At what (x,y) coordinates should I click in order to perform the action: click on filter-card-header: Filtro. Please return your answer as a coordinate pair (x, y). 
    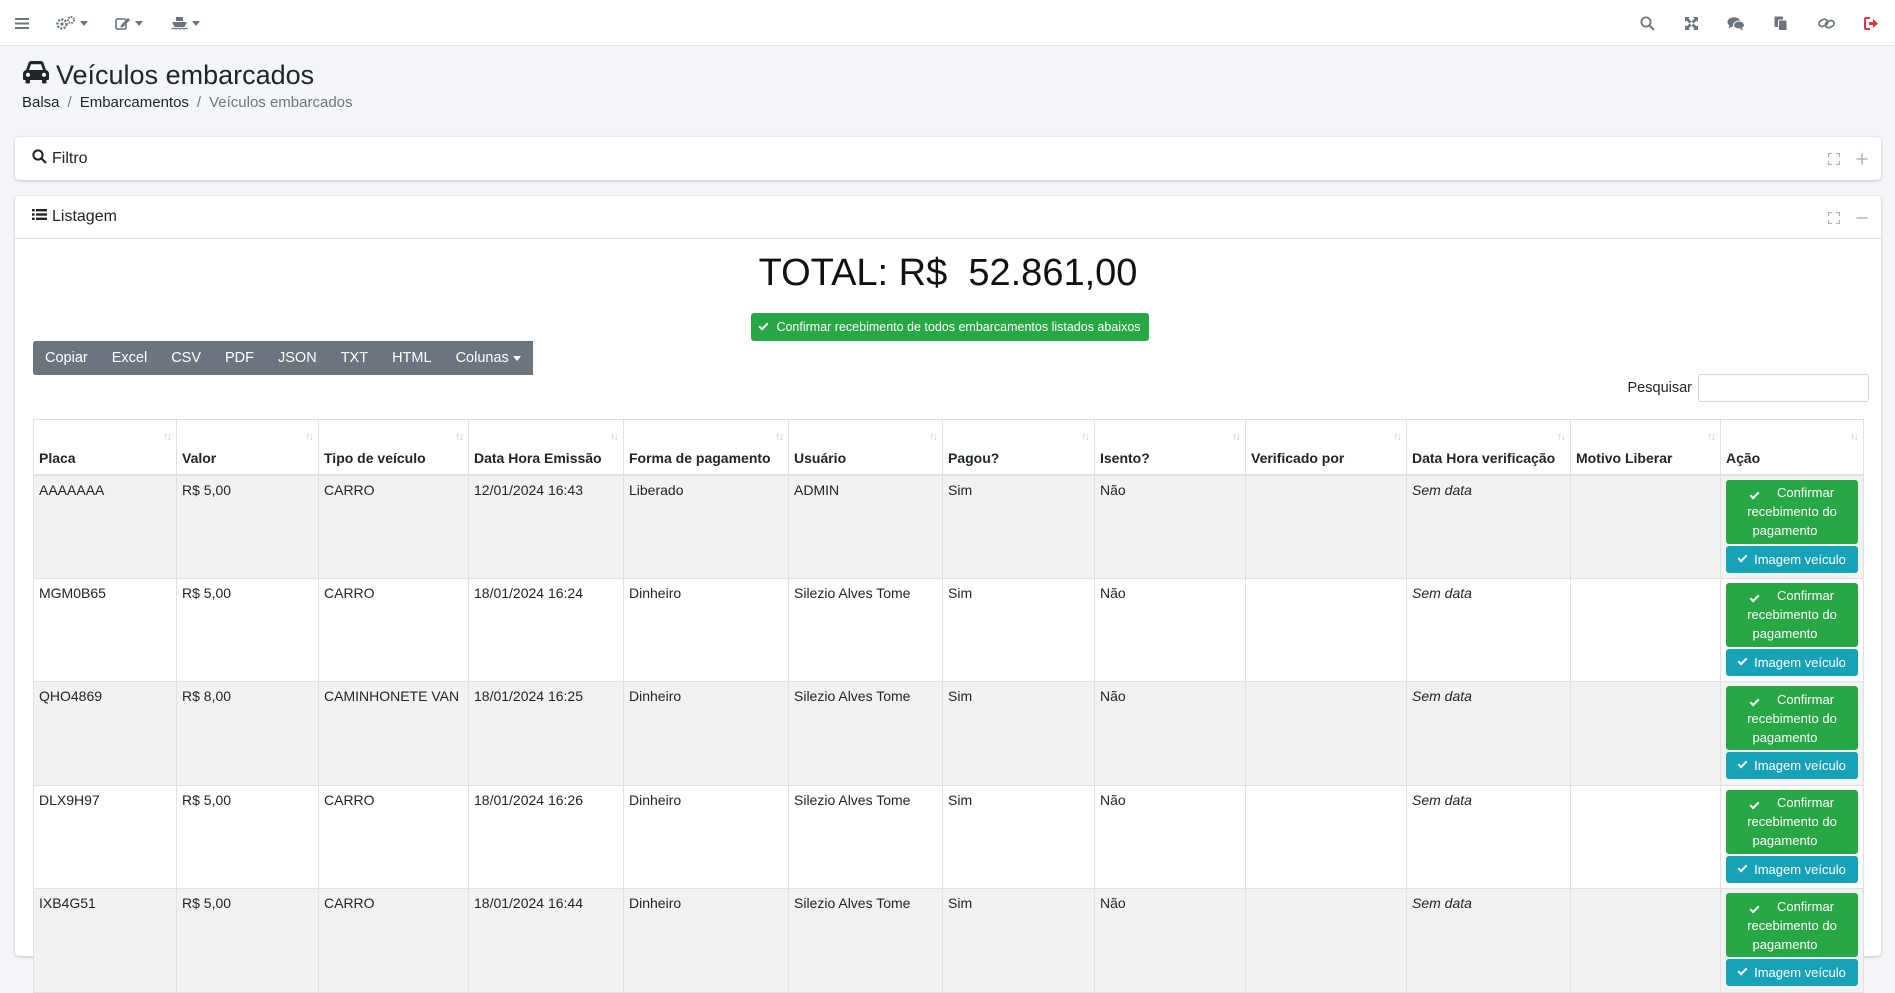
    Looking at the image, I should click on (948, 158).